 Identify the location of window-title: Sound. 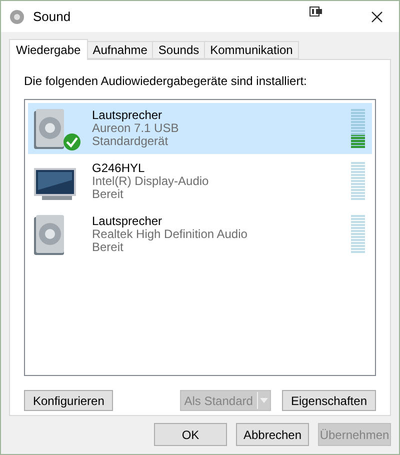
(52, 17).